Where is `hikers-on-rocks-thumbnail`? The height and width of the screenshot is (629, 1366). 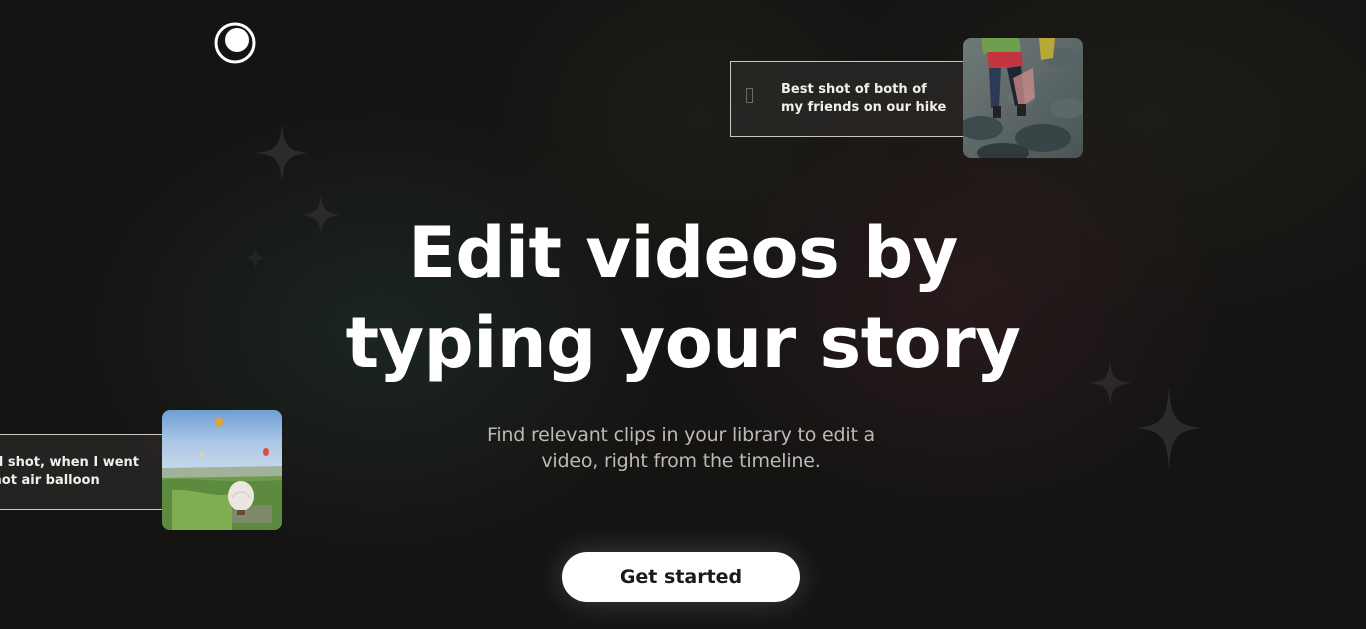
hikers-on-rocks-thumbnail is located at coordinates (1023, 98).